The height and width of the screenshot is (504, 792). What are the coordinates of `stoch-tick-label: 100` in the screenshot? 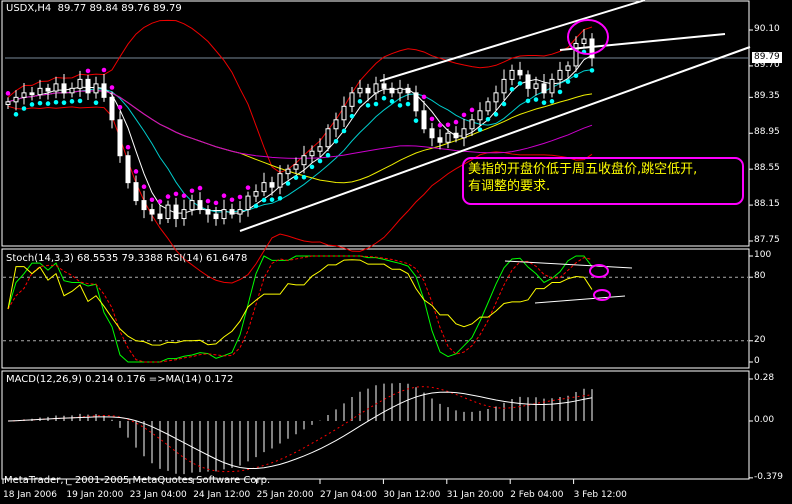 It's located at (763, 255).